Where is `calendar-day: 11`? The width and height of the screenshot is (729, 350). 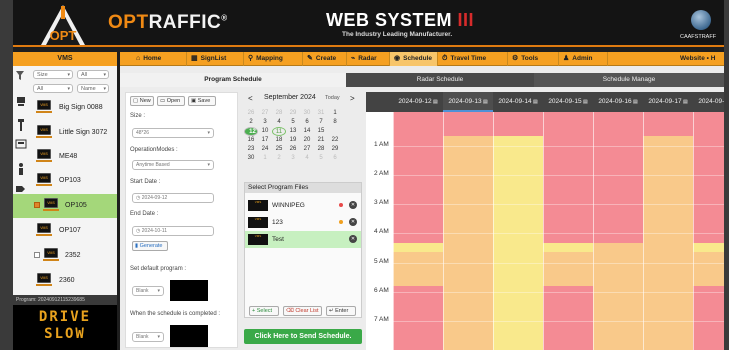
calendar-day: 11 is located at coordinates (279, 131).